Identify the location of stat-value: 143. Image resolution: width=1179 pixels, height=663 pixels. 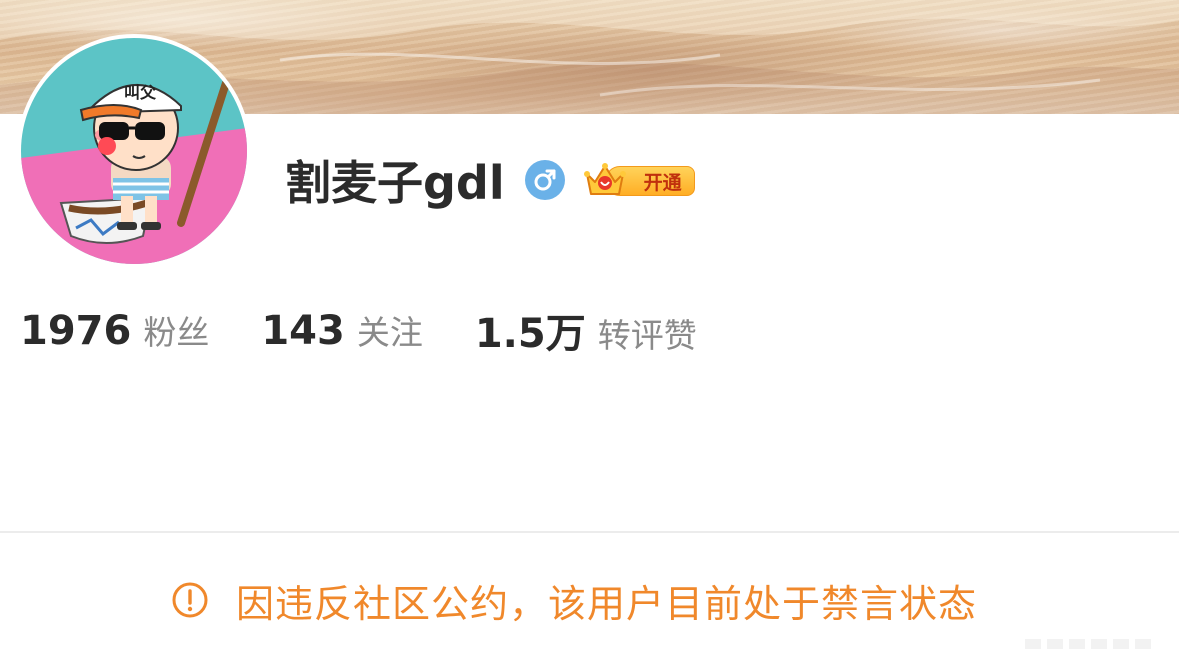
(303, 331).